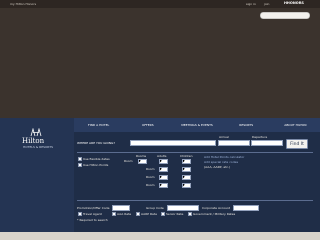 The width and height of the screenshot is (320, 240). What do you see at coordinates (173, 143) in the screenshot?
I see `destination-input` at bounding box center [173, 143].